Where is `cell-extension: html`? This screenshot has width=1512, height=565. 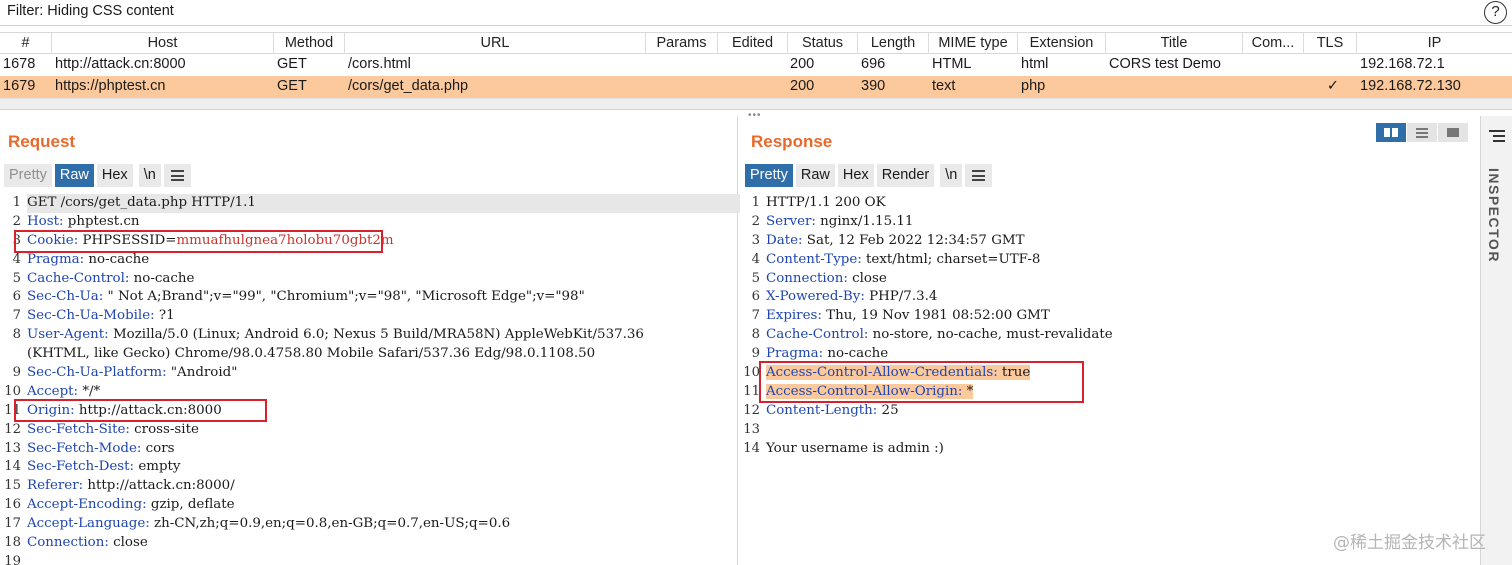
cell-extension: html is located at coordinates (1035, 64).